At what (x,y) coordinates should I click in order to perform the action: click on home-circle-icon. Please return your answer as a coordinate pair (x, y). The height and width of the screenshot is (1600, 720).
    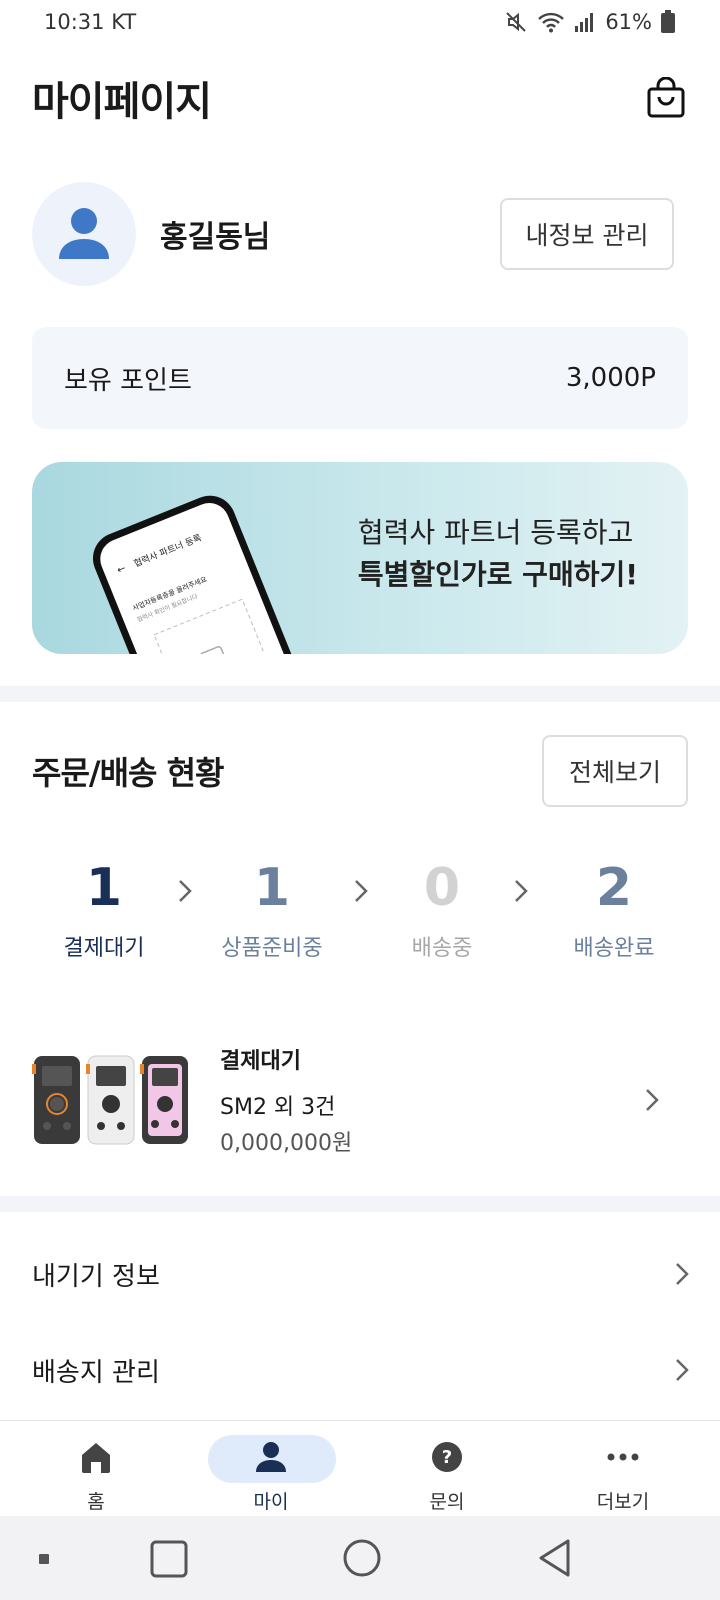
    Looking at the image, I should click on (362, 1558).